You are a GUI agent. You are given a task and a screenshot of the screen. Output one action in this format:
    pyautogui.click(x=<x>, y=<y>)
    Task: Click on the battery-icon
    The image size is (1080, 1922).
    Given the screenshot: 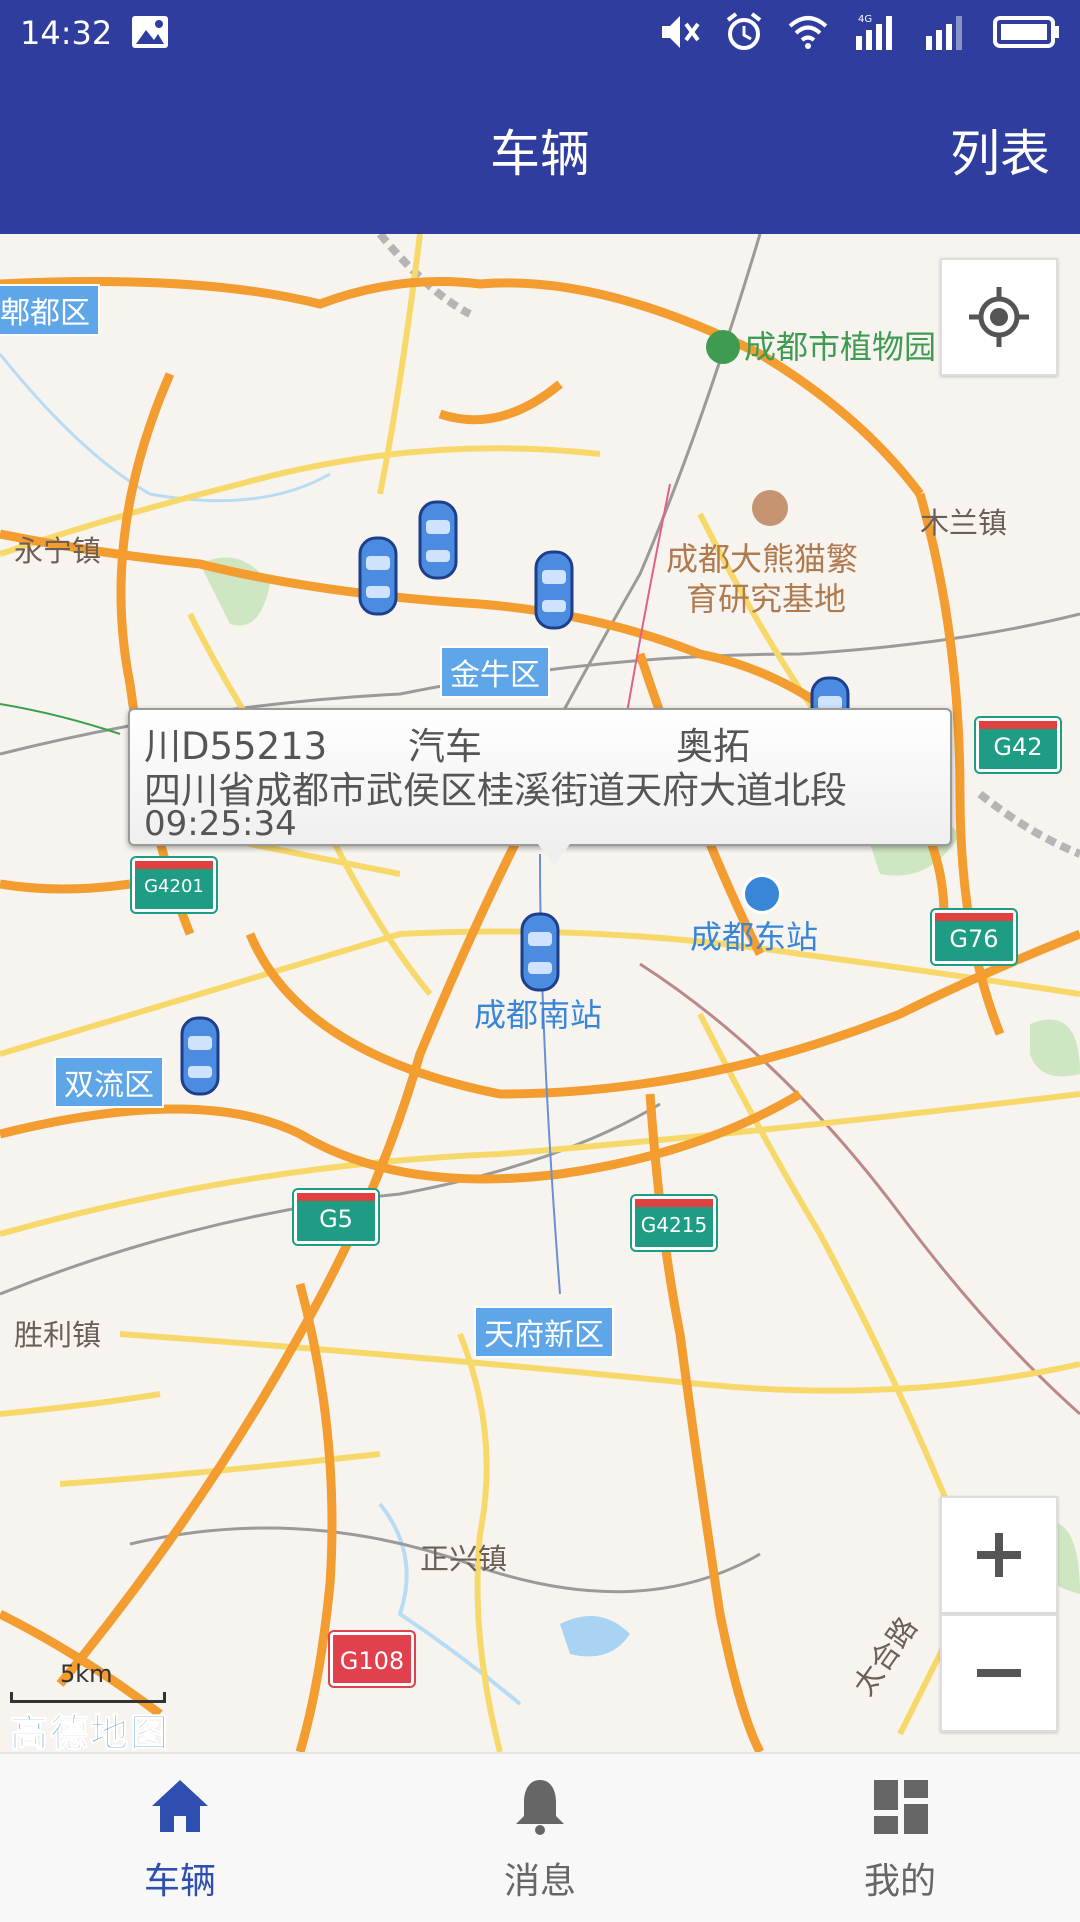 What is the action you would take?
    pyautogui.click(x=1026, y=32)
    